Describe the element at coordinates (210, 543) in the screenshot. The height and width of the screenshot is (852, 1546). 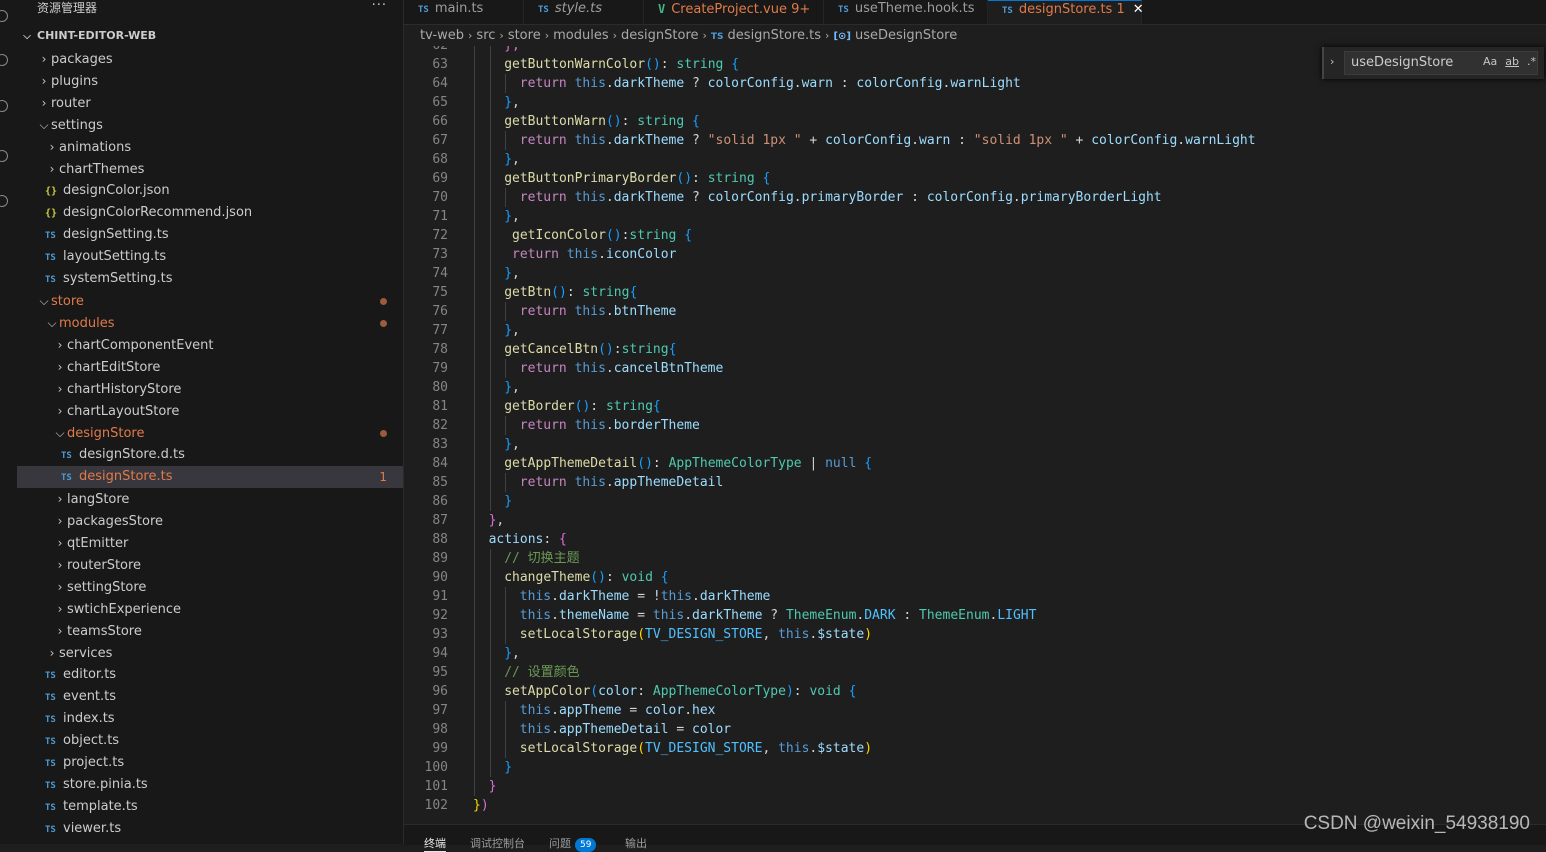
I see `tree-folder: › qtEmitter` at that location.